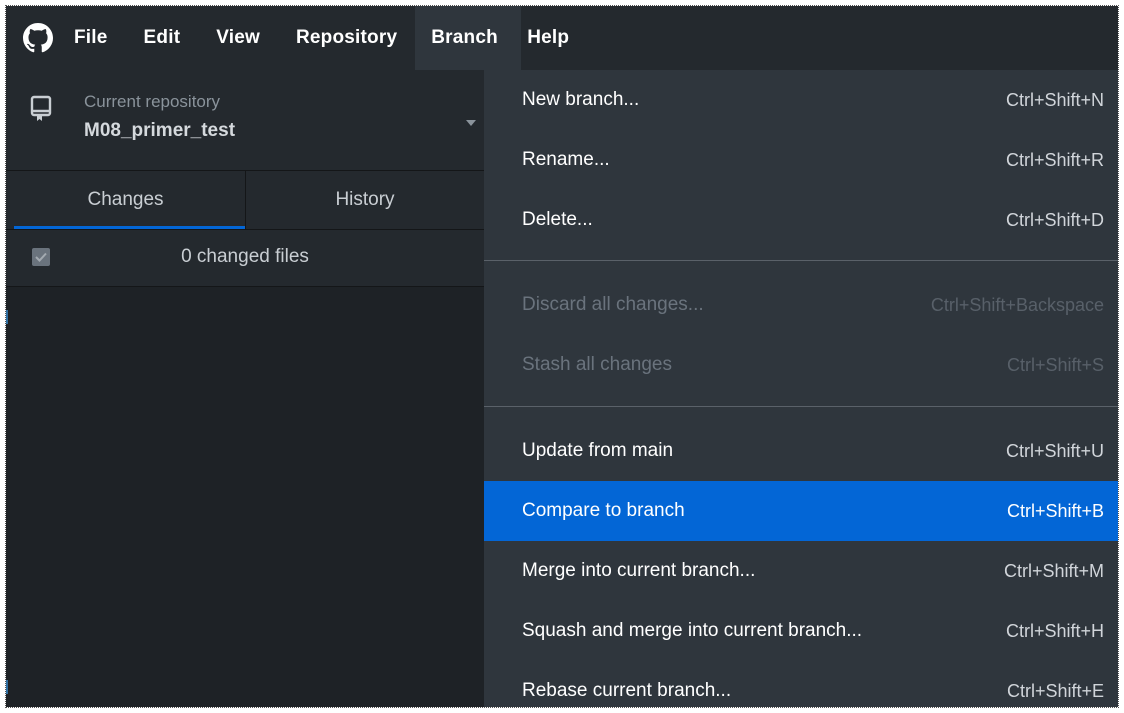 Image resolution: width=1124 pixels, height=713 pixels. I want to click on menu-item-shortcut: Ctrl+Shift+E, so click(1055, 690).